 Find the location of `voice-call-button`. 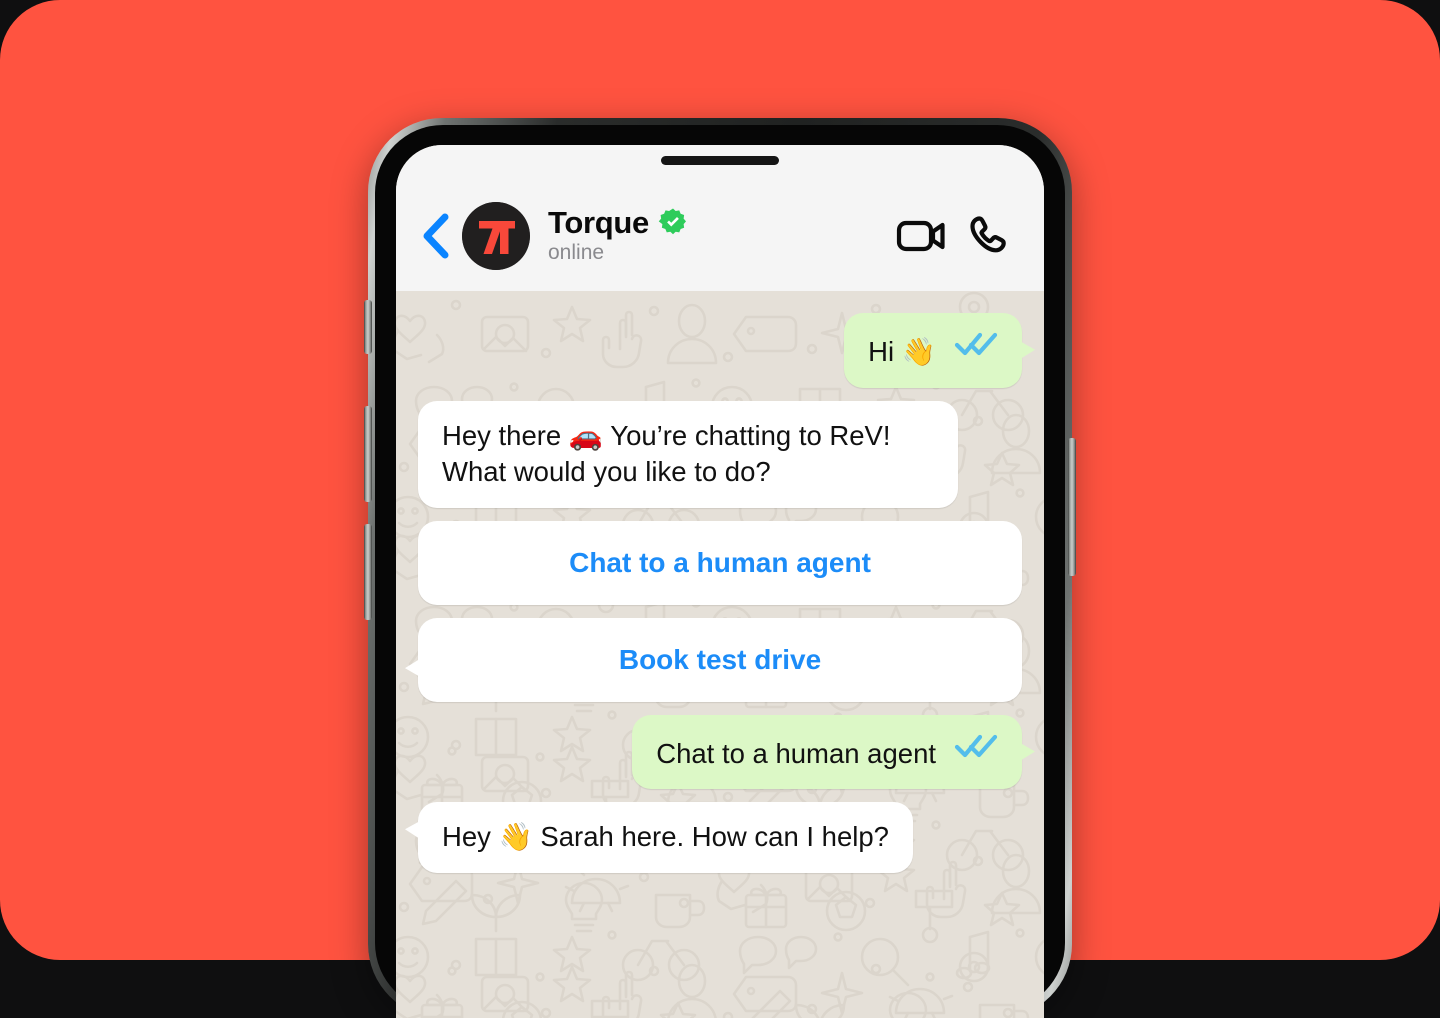

voice-call-button is located at coordinates (989, 236).